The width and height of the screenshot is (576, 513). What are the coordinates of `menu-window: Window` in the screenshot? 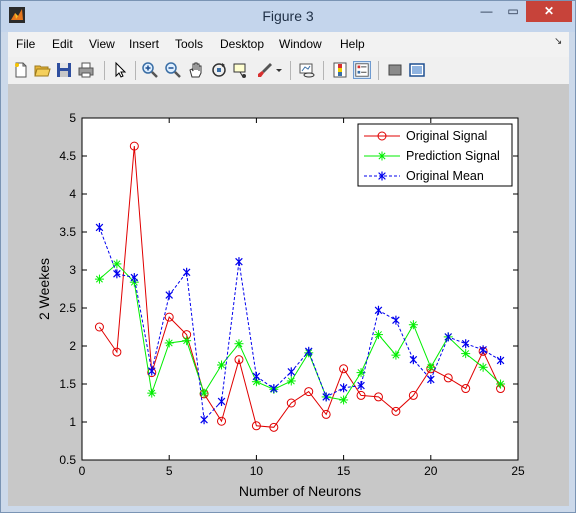 It's located at (300, 44).